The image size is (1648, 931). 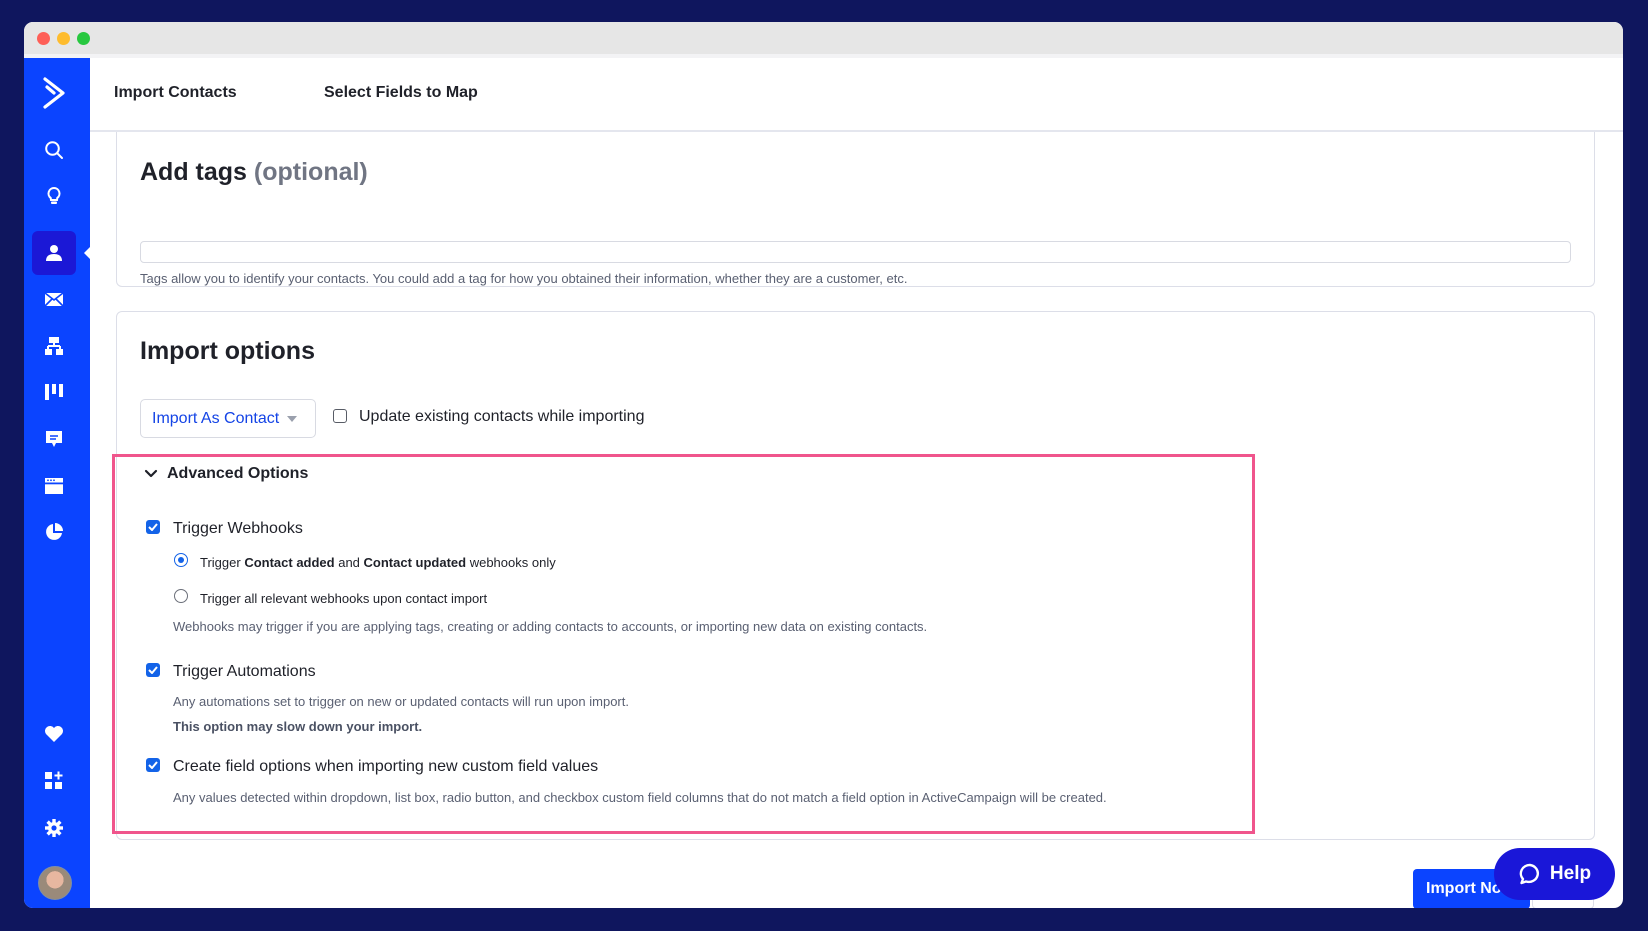 What do you see at coordinates (292, 418) in the screenshot?
I see `caret-down-icon` at bounding box center [292, 418].